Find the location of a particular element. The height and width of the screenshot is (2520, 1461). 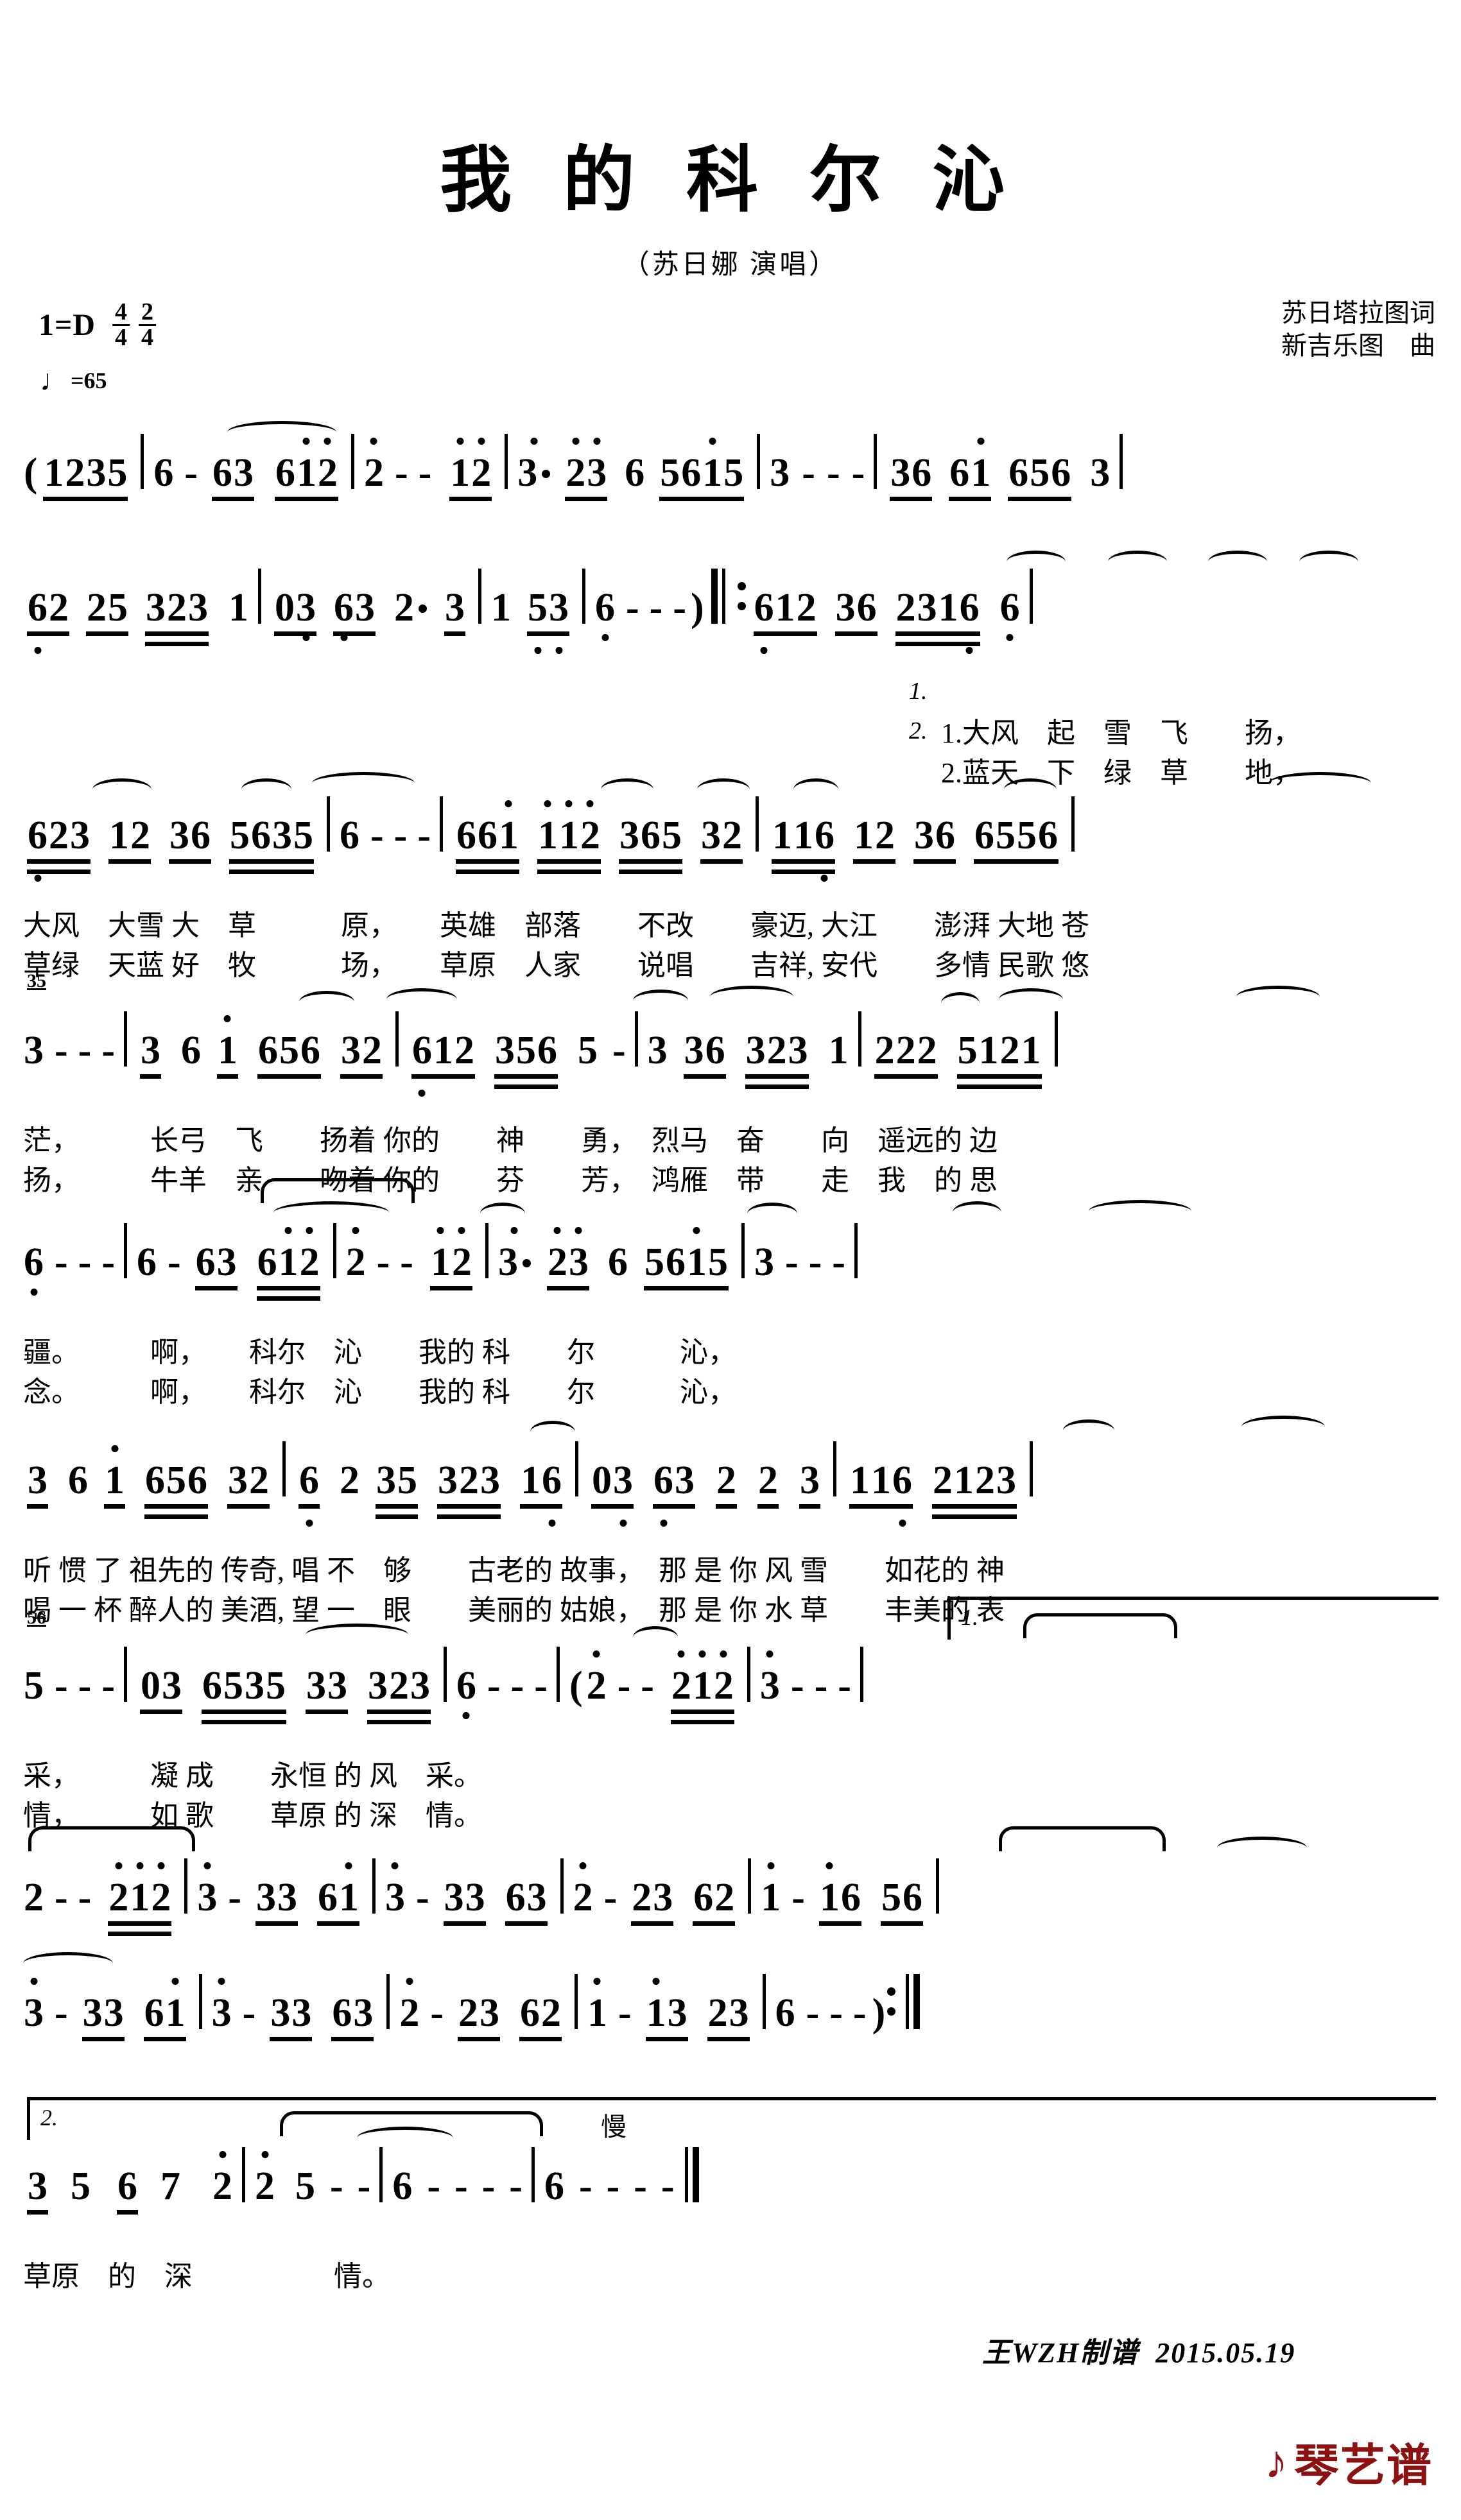

repeat-end-barline is located at coordinates (915, 2001).